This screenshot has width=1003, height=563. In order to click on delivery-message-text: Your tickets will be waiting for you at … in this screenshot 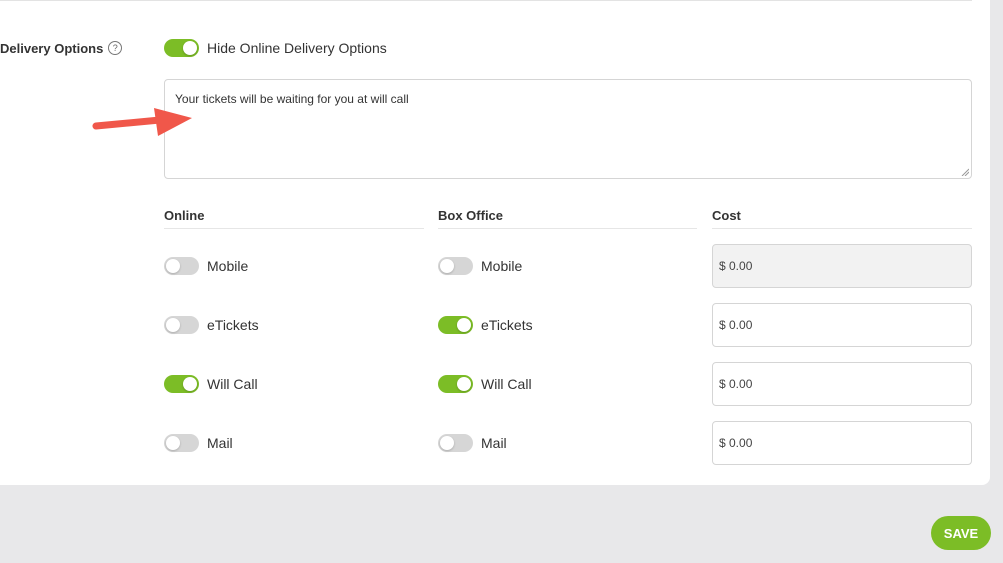, I will do `click(292, 99)`.